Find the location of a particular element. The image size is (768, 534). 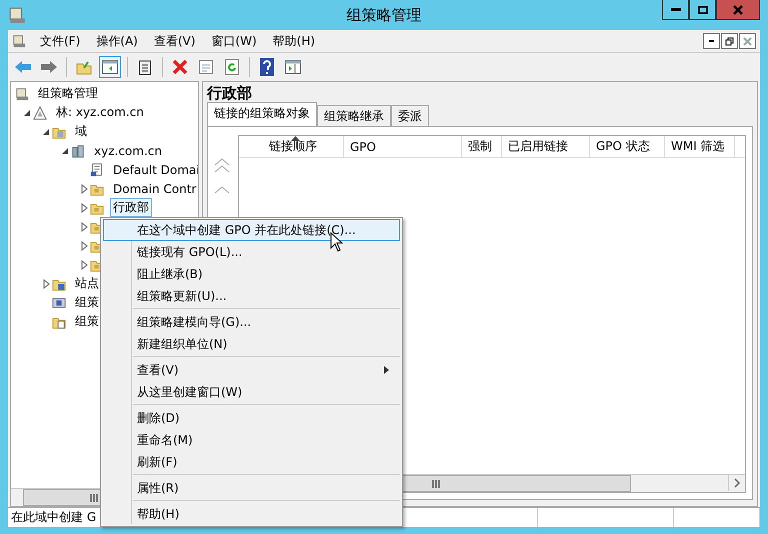

detail-title: 行政部 is located at coordinates (230, 94).